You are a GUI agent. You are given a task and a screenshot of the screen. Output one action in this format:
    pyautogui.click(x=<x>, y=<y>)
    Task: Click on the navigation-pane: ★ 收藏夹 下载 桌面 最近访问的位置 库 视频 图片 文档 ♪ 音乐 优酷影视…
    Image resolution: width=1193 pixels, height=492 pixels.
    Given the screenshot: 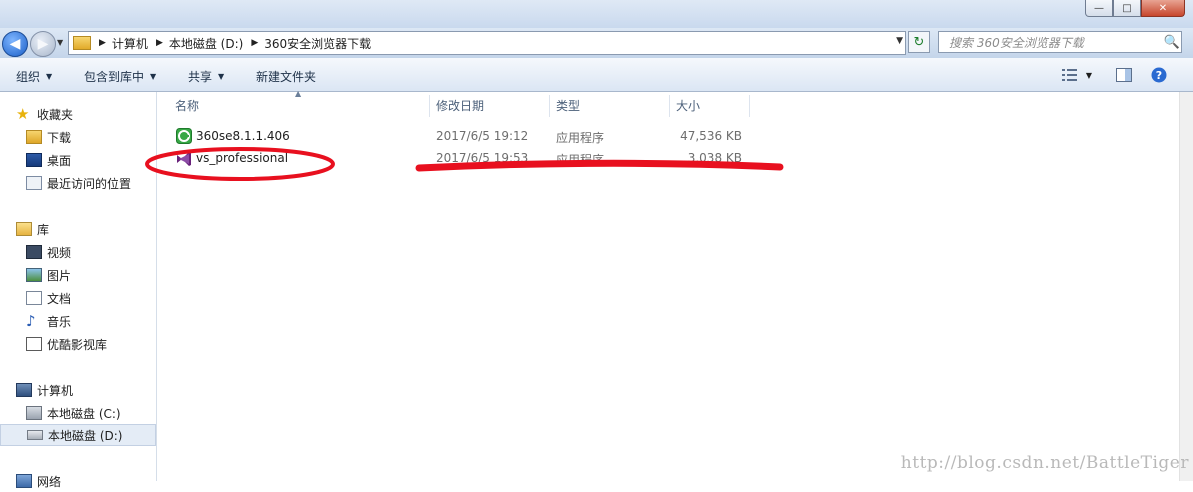 What is the action you would take?
    pyautogui.click(x=78, y=290)
    